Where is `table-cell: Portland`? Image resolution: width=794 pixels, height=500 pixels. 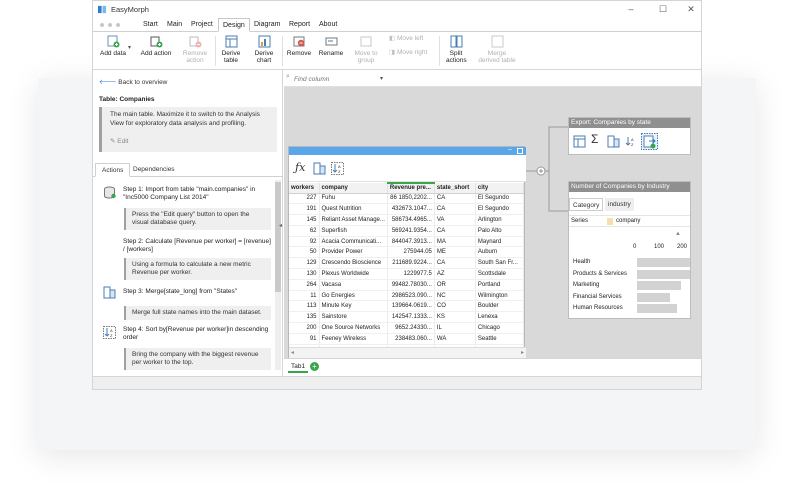 table-cell: Portland is located at coordinates (499, 285).